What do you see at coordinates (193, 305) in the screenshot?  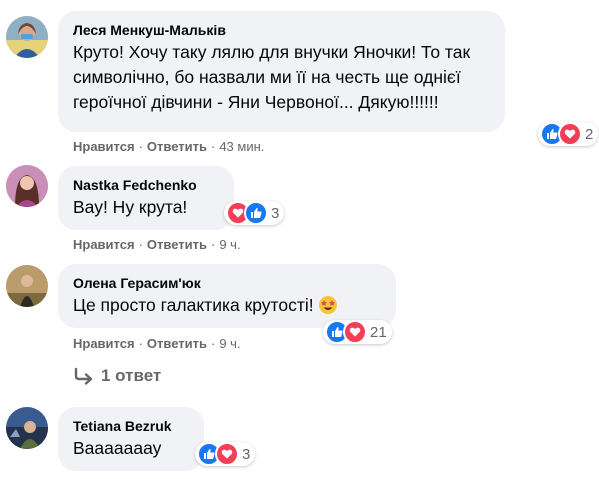 I see `comment-text-content: Це просто галактика крутості!` at bounding box center [193, 305].